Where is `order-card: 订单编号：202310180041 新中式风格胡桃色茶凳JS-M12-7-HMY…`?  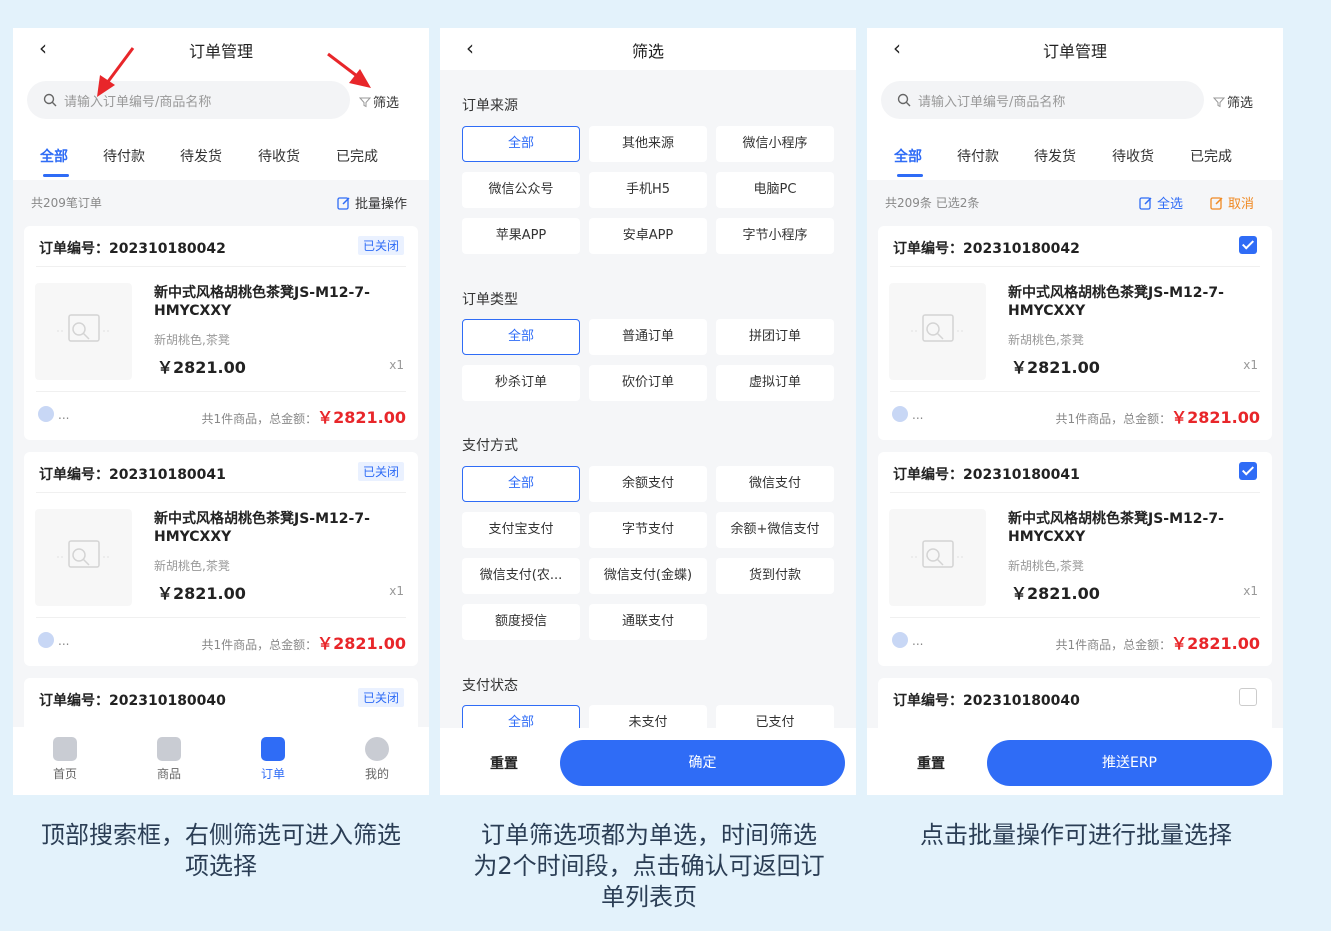 order-card: 订单编号：202310180041 新中式风格胡桃色茶凳JS-M12-7-HMY… is located at coordinates (1075, 559).